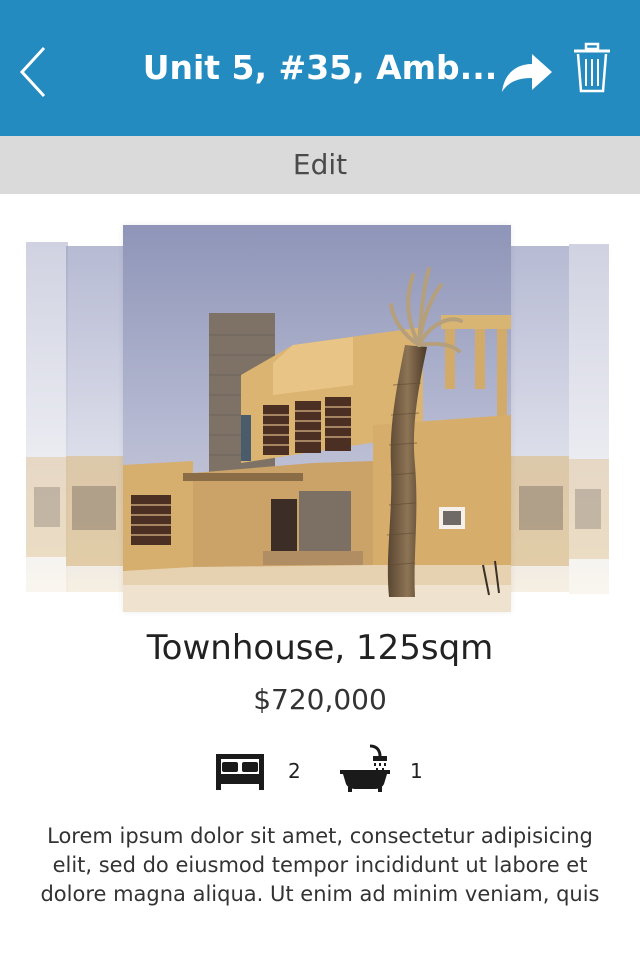 The height and width of the screenshot is (960, 640). Describe the element at coordinates (94, 419) in the screenshot. I see `carousel-card-previous-near` at that location.